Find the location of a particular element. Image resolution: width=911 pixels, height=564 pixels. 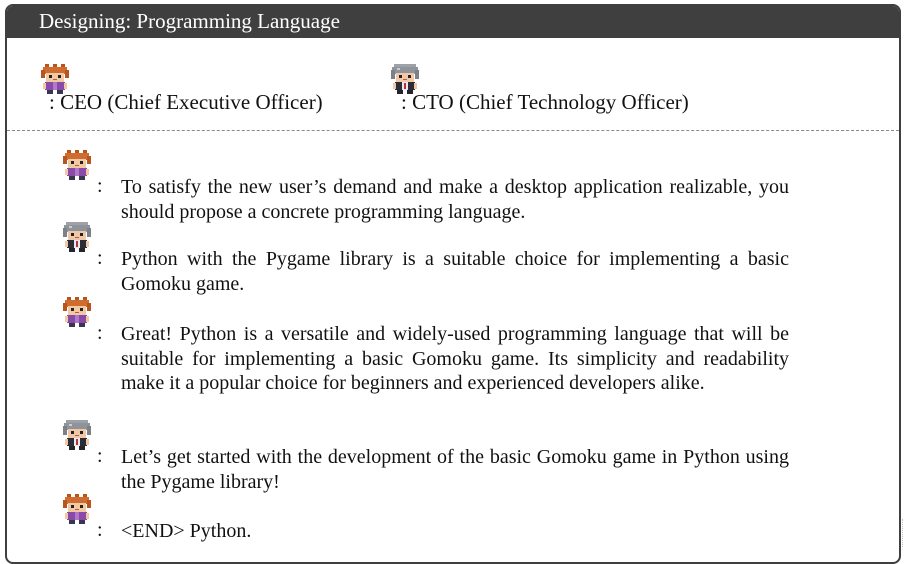

message-text: <END> Python. is located at coordinates (186, 531).